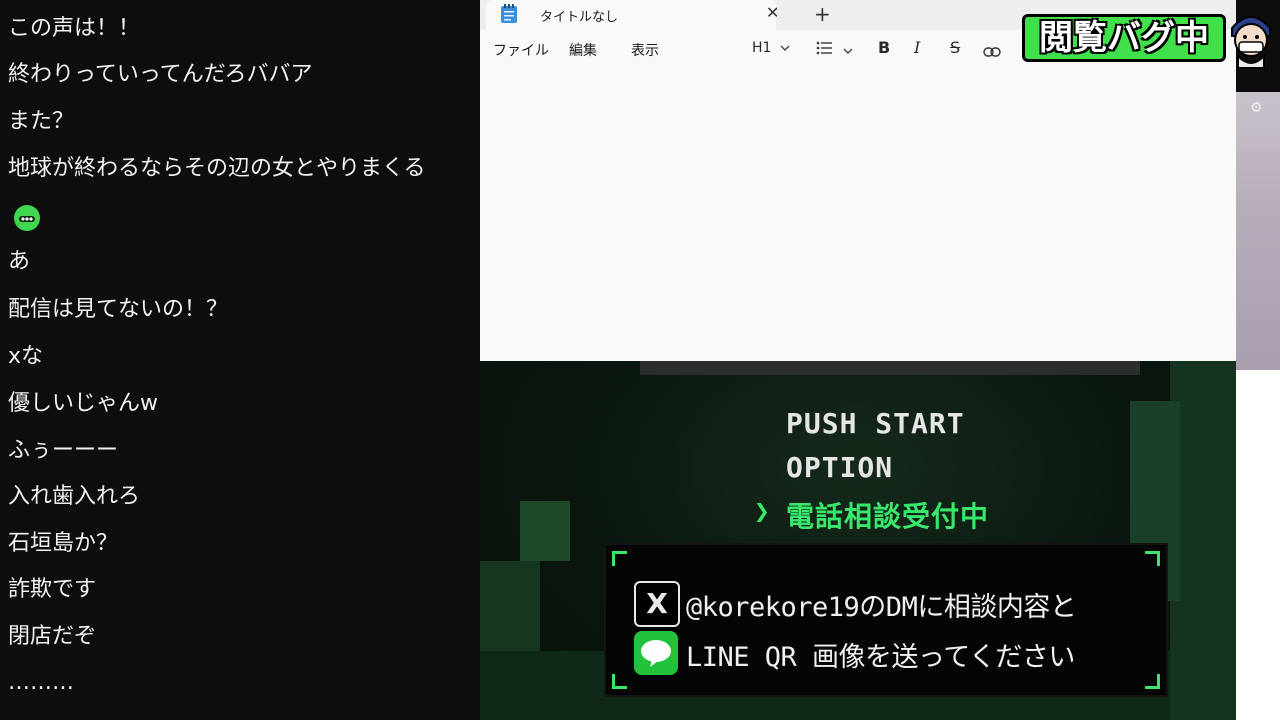 The height and width of the screenshot is (720, 1280). I want to click on badge-label: 閲覧バグ中, so click(1124, 38).